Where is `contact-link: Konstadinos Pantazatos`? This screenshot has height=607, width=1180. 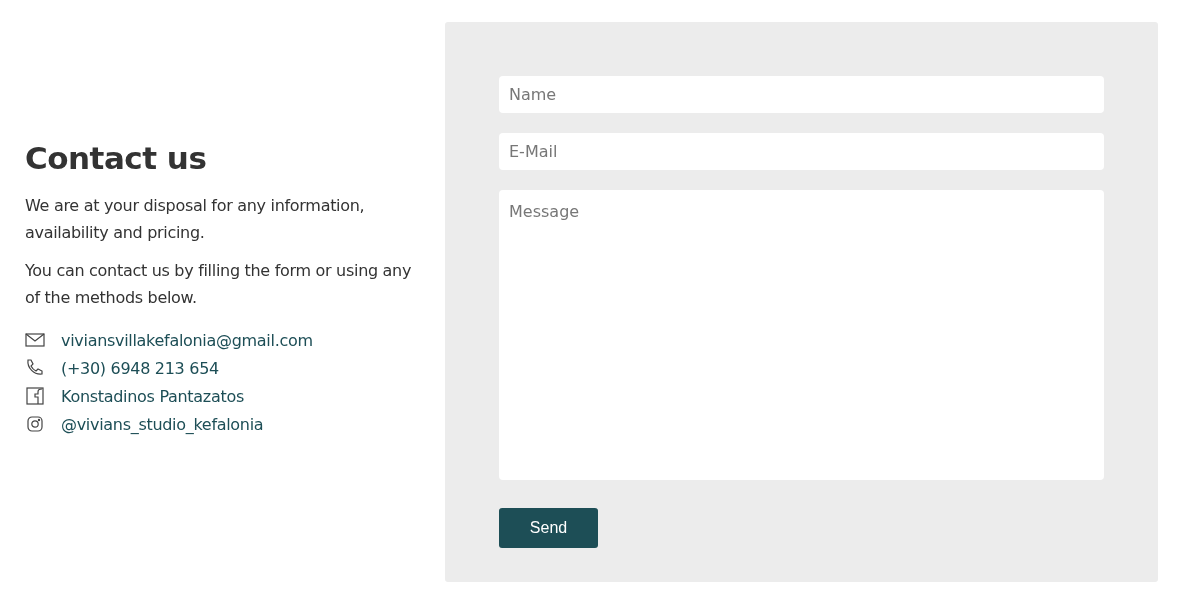 contact-link: Konstadinos Pantazatos is located at coordinates (152, 396).